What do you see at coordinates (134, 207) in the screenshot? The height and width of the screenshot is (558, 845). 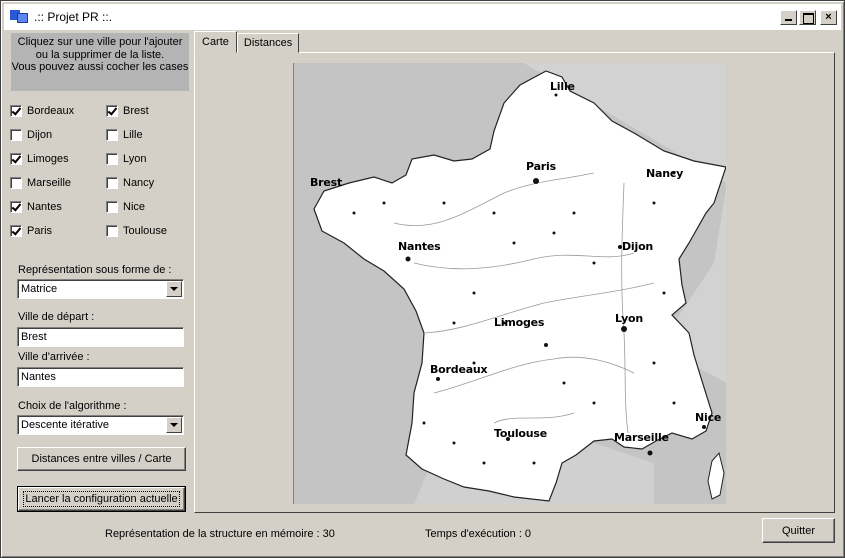 I see `city-label: Nice` at bounding box center [134, 207].